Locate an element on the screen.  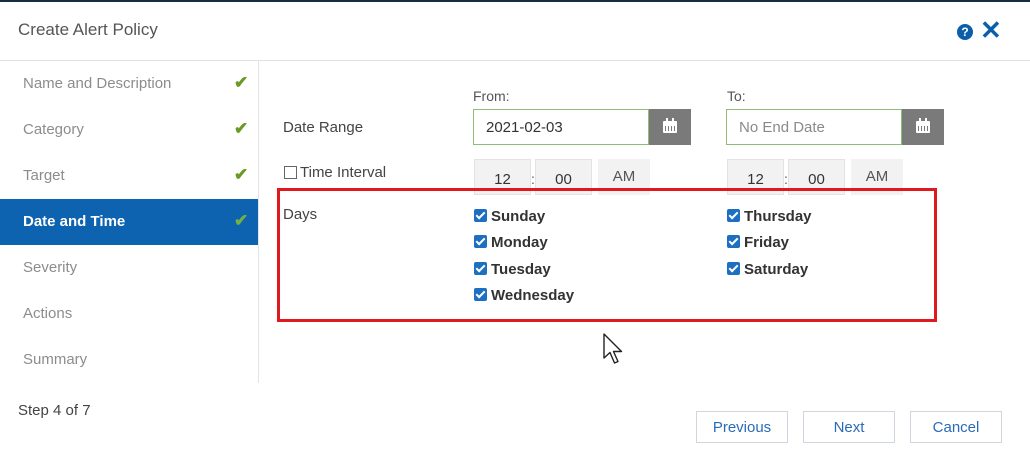
step-category: Category ✔ is located at coordinates (129, 130).